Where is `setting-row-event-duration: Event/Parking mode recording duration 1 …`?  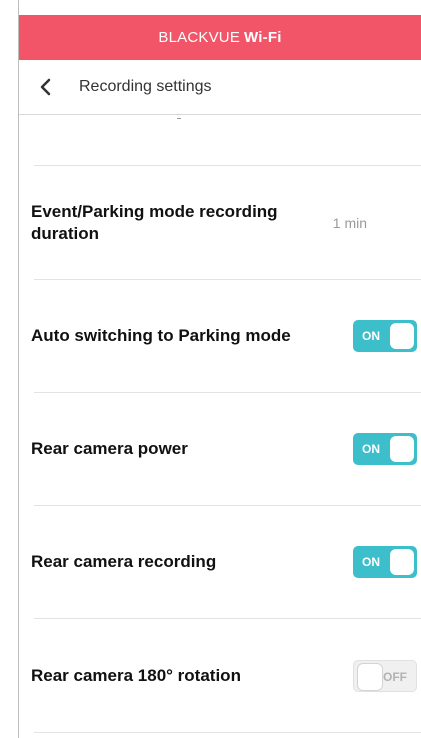
setting-row-event-duration: Event/Parking mode recording duration 1 … is located at coordinates (220, 222).